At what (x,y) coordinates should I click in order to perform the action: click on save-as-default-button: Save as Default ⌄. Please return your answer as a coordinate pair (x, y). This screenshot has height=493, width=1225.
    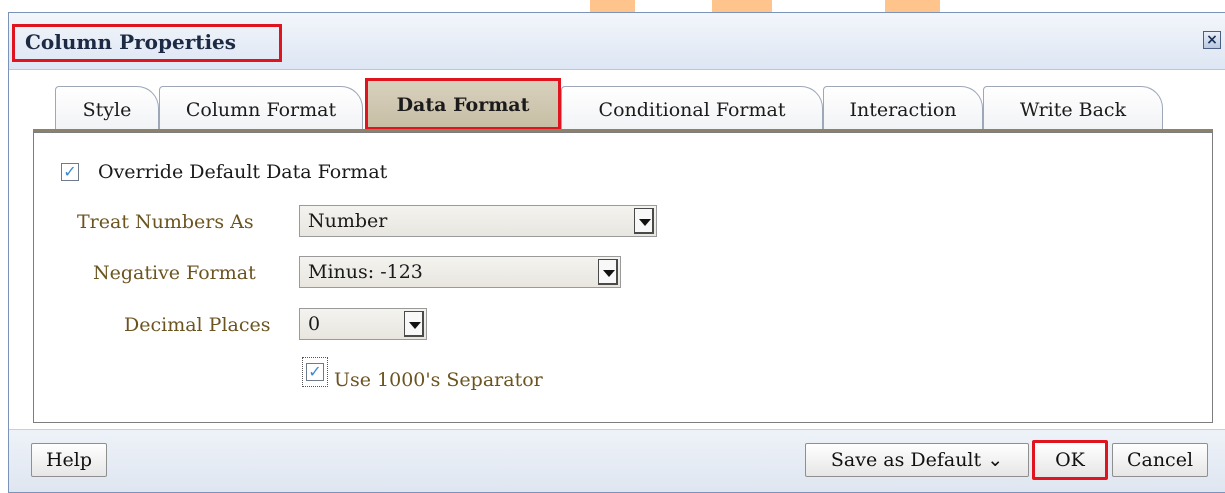
    Looking at the image, I should click on (917, 460).